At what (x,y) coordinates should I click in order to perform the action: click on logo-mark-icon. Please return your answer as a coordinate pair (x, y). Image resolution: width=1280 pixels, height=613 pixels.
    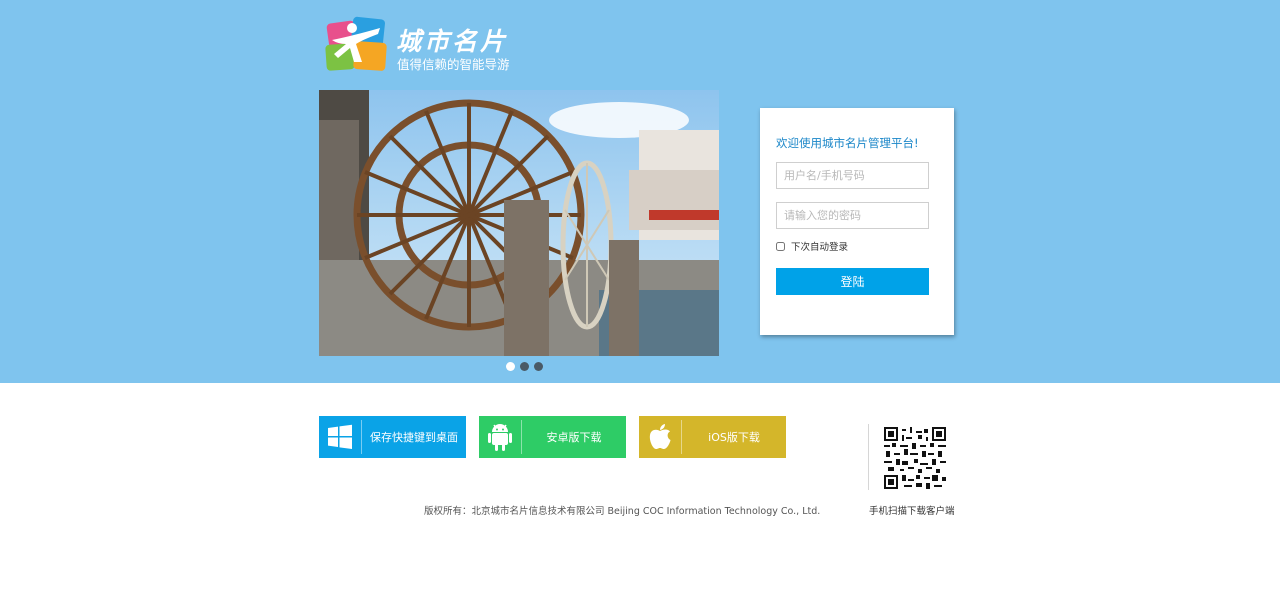
    Looking at the image, I should click on (356, 43).